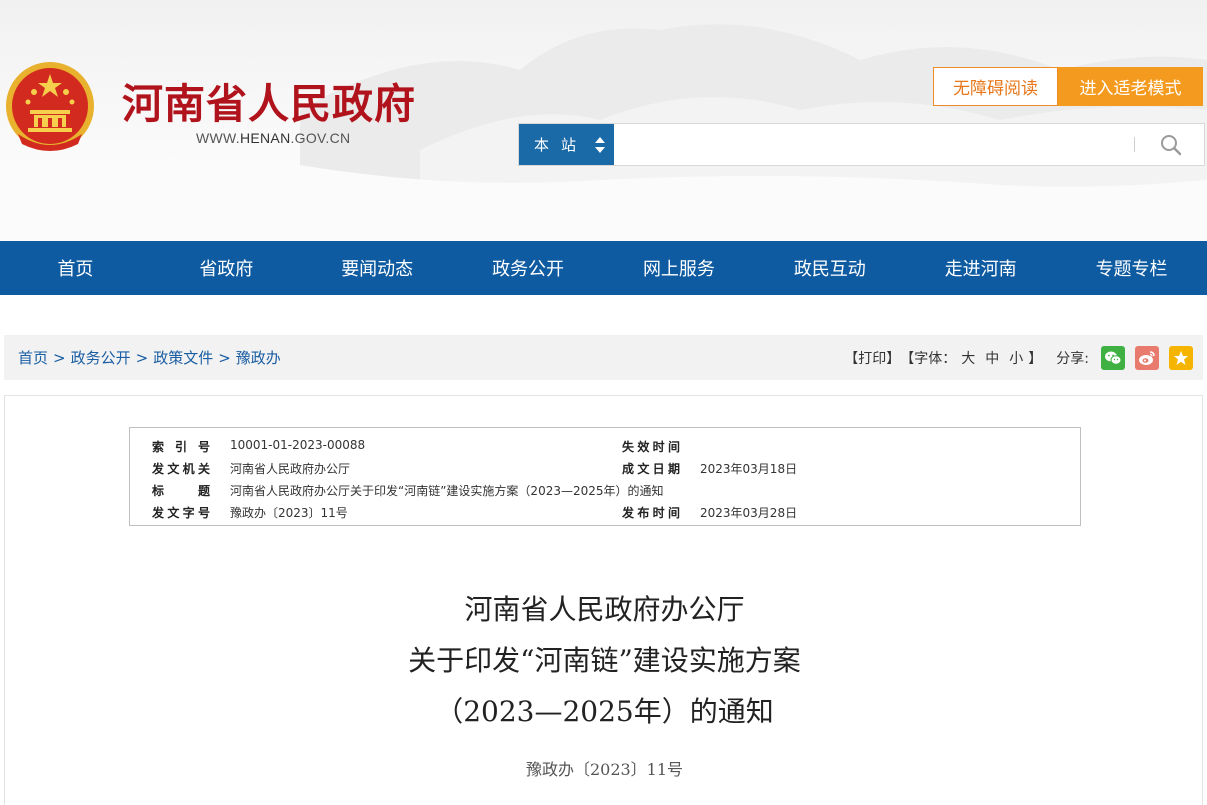 This screenshot has height=805, width=1207. I want to click on font-small-link: 小, so click(1016, 358).